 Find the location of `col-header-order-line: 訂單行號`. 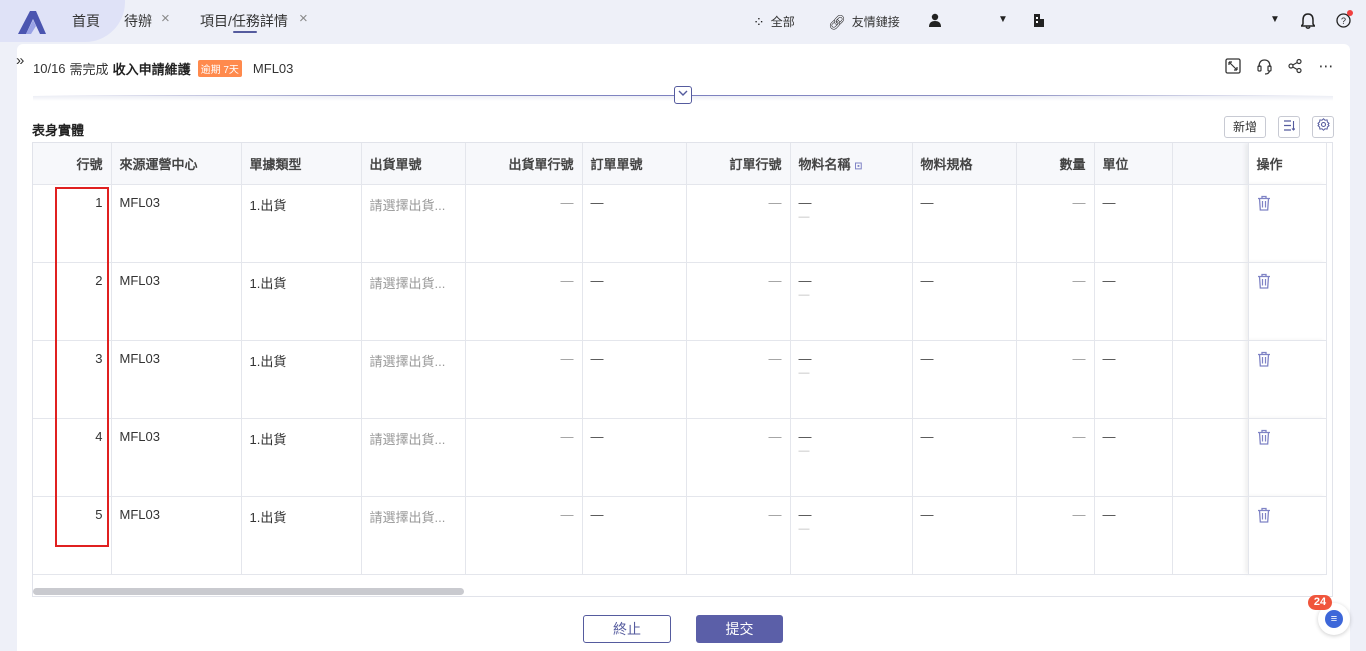

col-header-order-line: 訂單行號 is located at coordinates (738, 164).